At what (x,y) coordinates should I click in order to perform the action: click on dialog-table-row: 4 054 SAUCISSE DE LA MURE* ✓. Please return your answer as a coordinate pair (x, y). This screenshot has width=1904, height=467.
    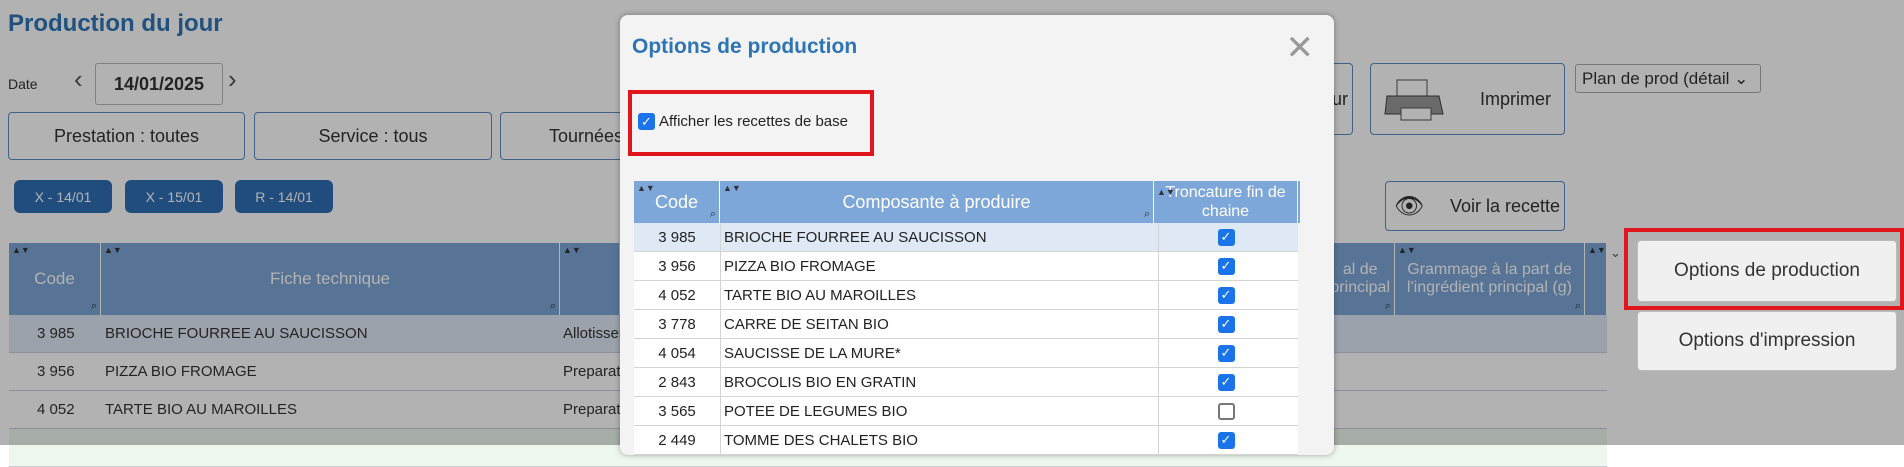
    Looking at the image, I should click on (966, 353).